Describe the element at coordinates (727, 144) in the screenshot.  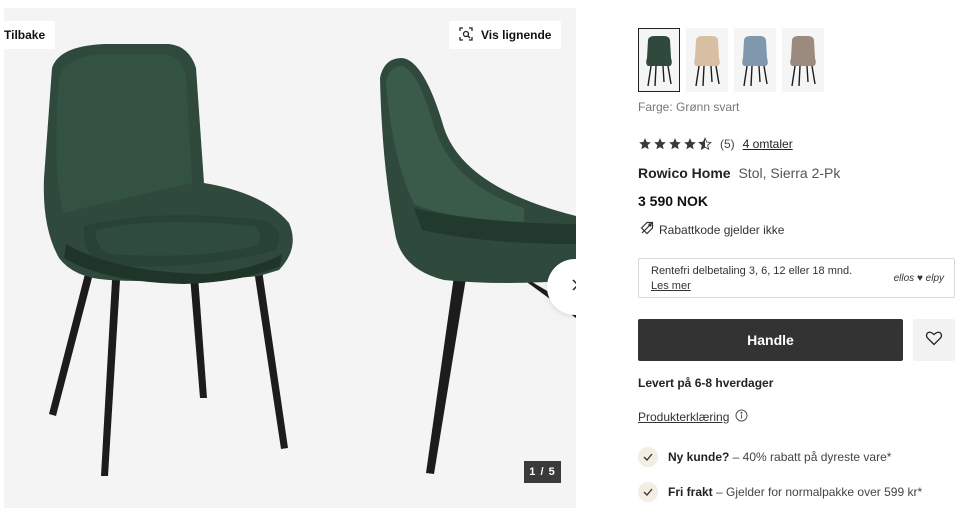
I see `rating-count: (5)` at that location.